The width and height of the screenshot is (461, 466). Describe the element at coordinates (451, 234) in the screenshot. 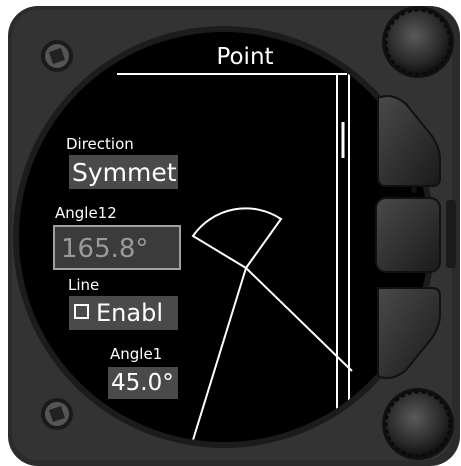

I see `side-slot` at that location.